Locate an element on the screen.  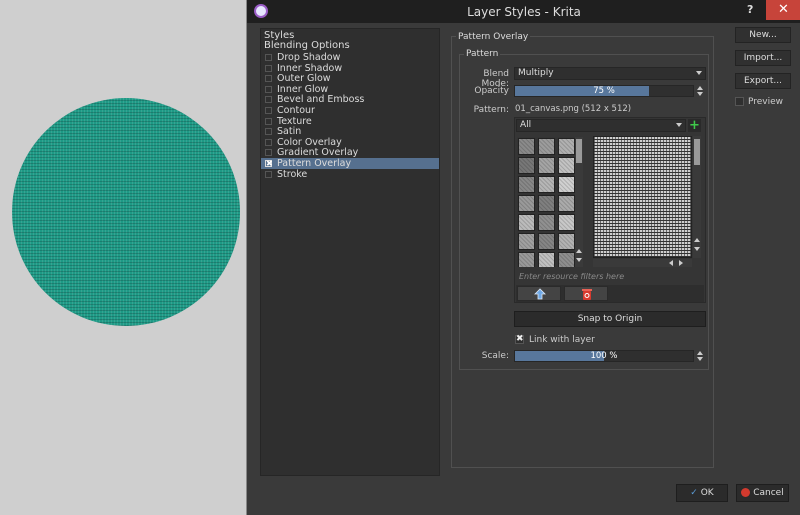
import-icon is located at coordinates (540, 294).